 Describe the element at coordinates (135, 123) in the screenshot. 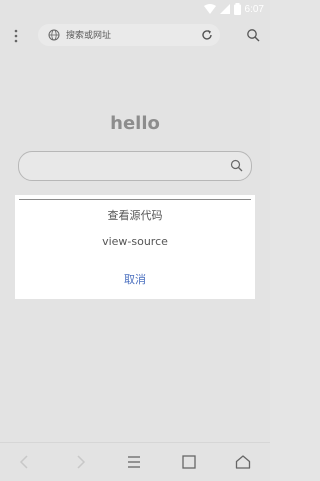

I see `page-heading: hello` at that location.